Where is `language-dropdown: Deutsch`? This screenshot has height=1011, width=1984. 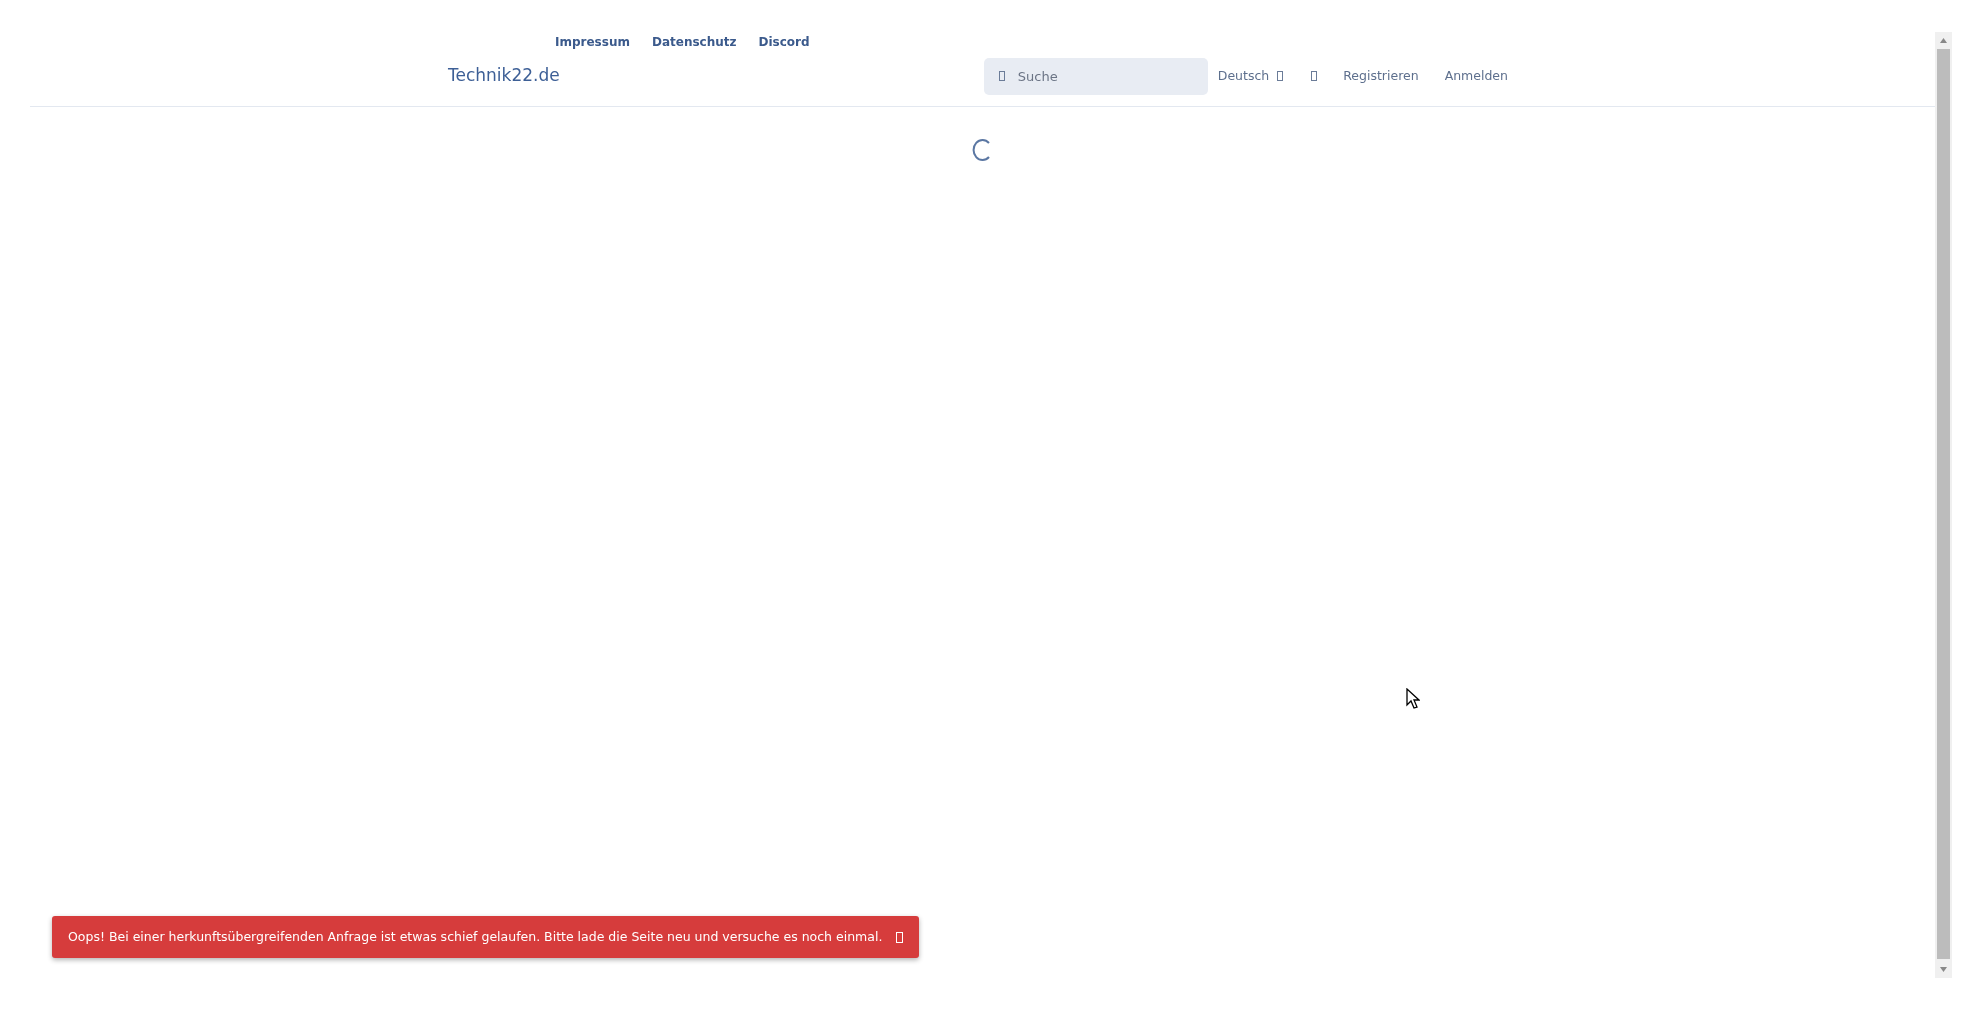
language-dropdown: Deutsch is located at coordinates (1250, 76).